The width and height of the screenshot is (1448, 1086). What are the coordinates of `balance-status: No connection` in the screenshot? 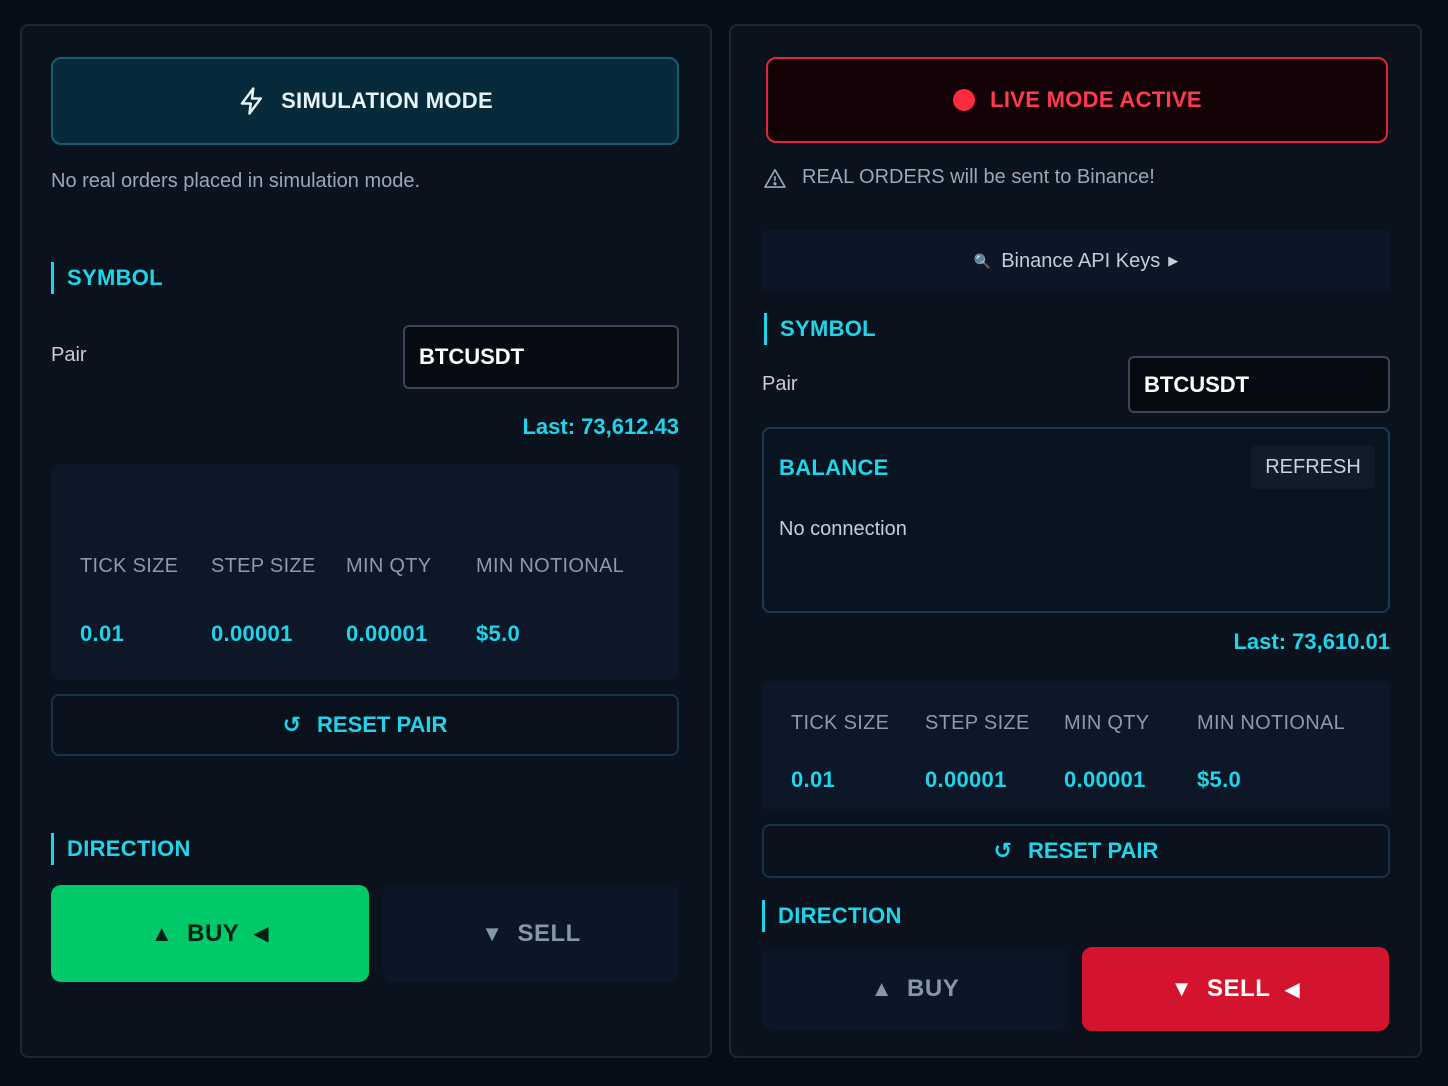 It's located at (843, 529).